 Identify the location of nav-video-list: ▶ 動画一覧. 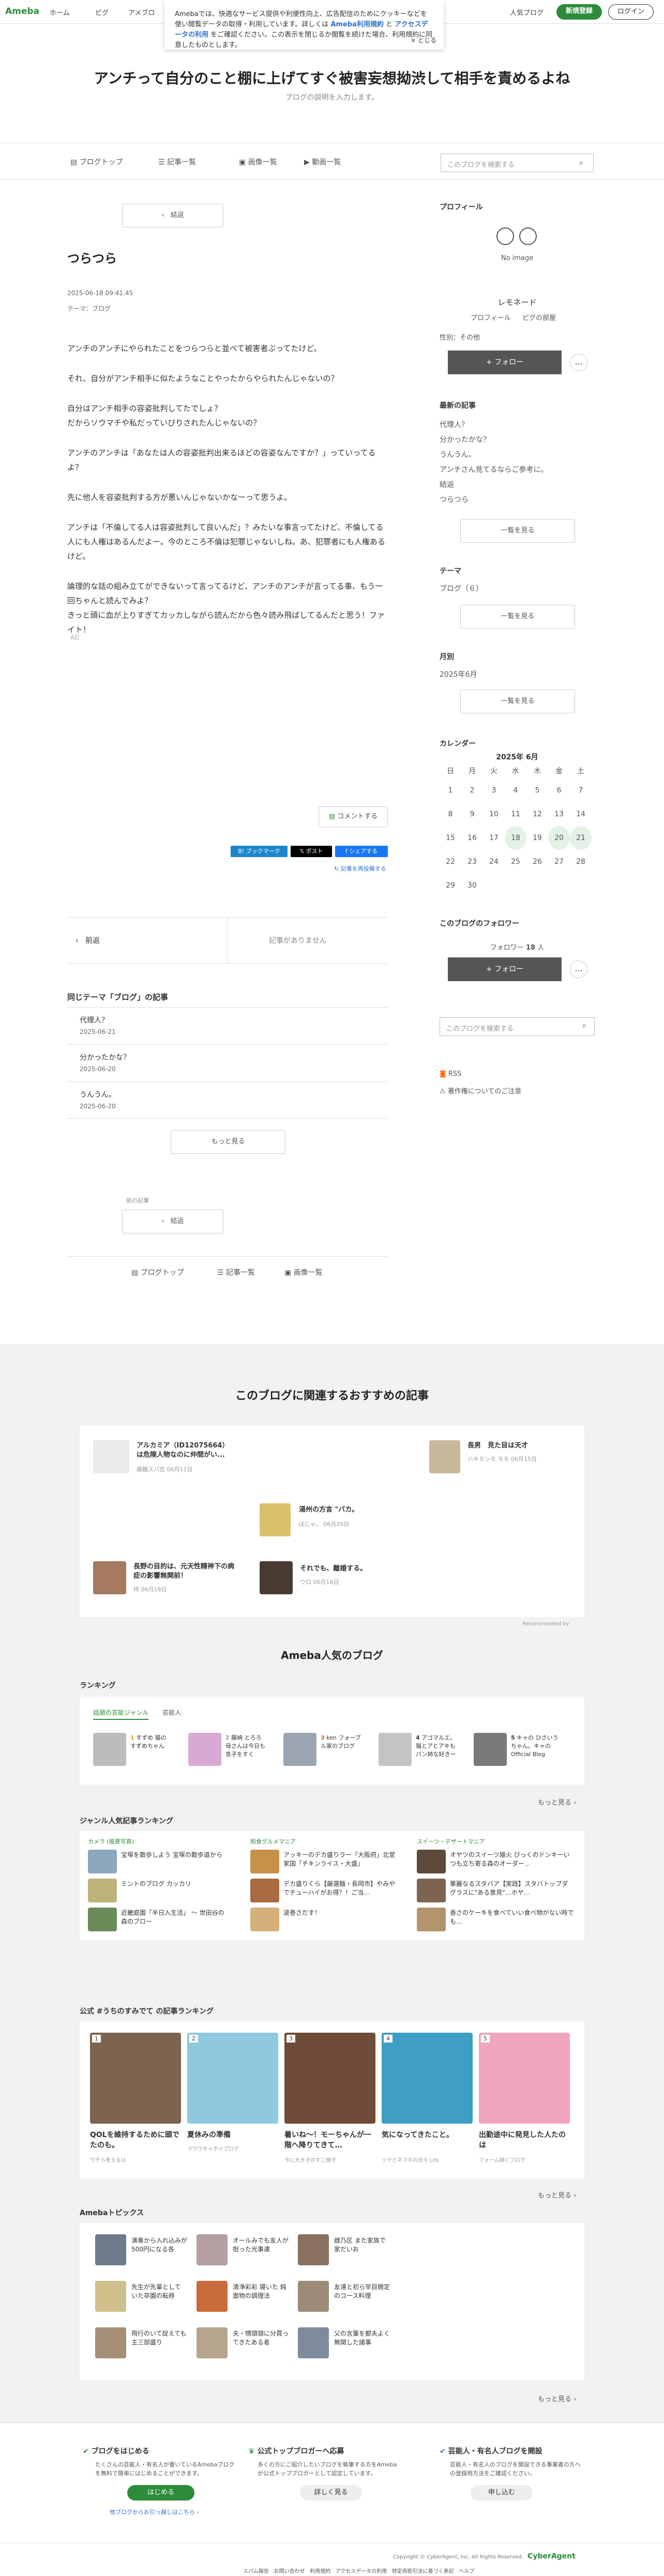
(322, 162).